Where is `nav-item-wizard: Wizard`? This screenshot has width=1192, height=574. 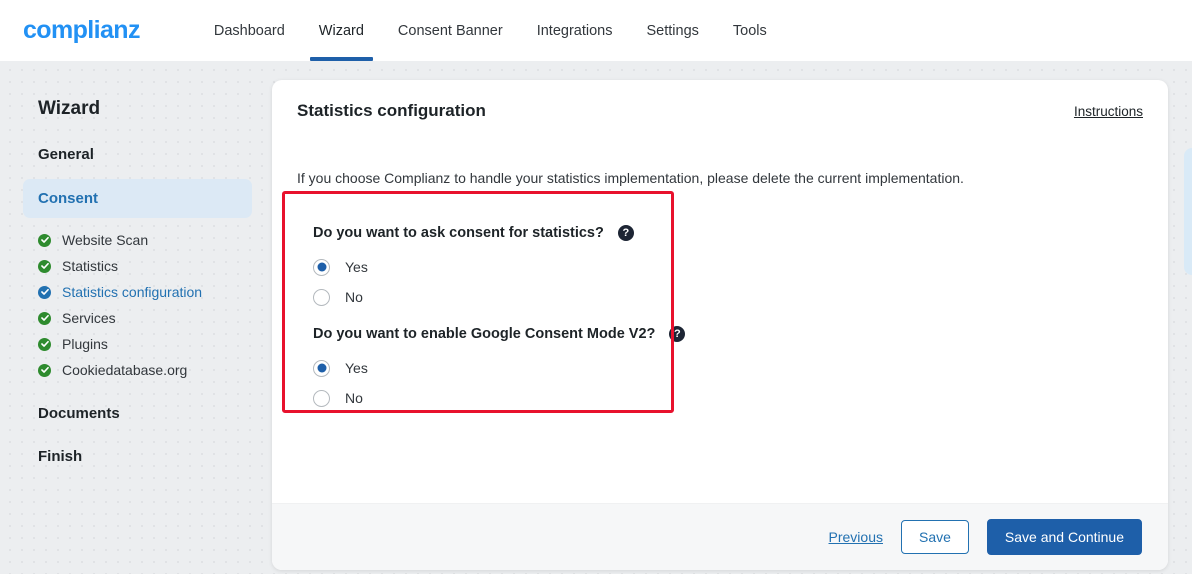 nav-item-wizard: Wizard is located at coordinates (341, 30).